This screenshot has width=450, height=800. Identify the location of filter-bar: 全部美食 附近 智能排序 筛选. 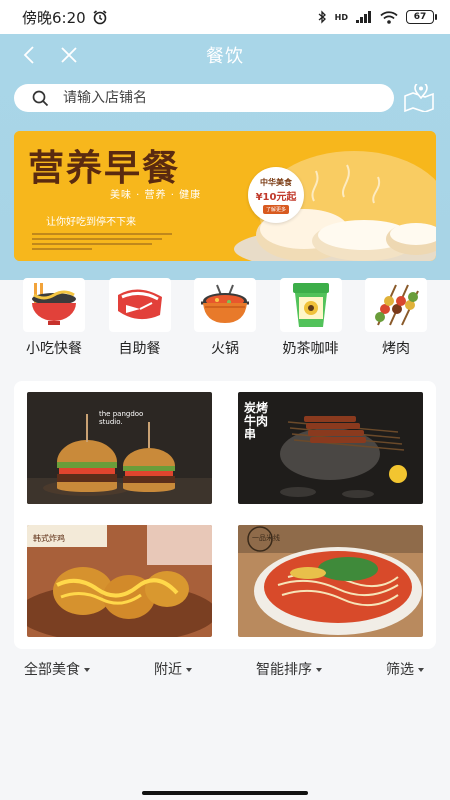
(224, 669).